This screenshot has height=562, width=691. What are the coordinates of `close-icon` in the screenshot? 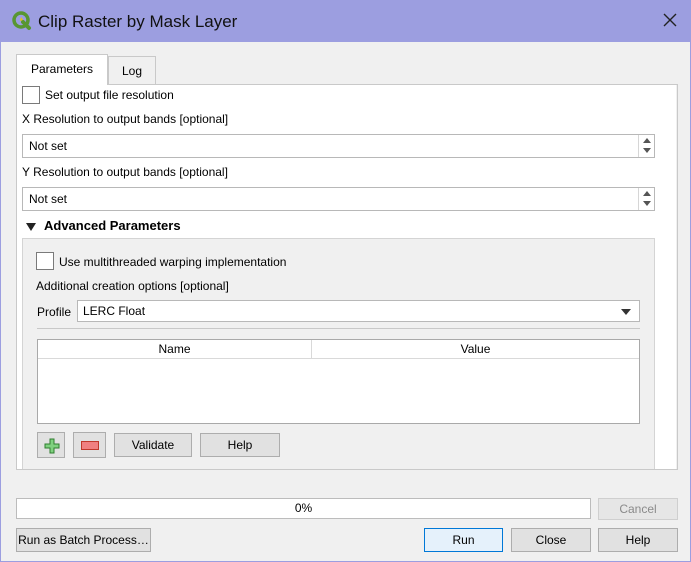 It's located at (670, 20).